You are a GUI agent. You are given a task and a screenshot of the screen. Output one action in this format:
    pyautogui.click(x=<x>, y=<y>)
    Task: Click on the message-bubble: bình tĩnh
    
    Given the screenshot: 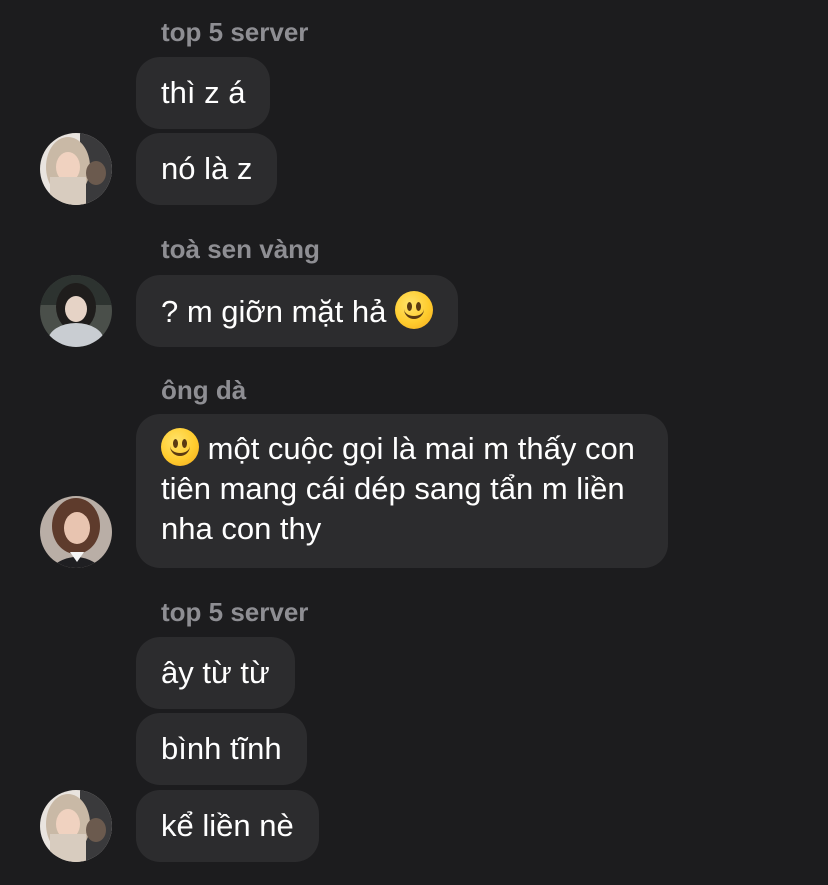 What is the action you would take?
    pyautogui.click(x=221, y=749)
    